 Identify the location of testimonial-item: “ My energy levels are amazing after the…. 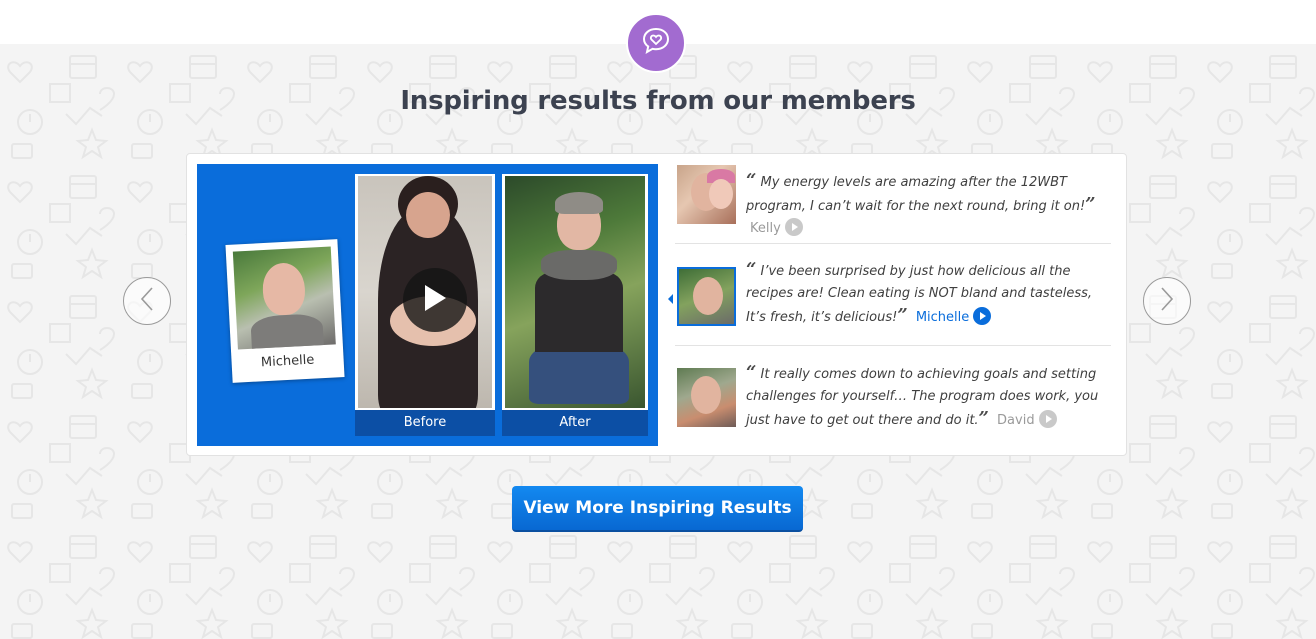
(893, 204).